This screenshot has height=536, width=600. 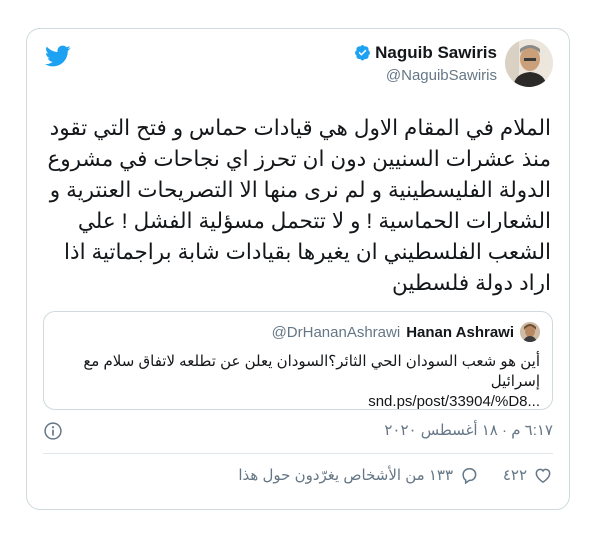 I want to click on like-count: ٤٢٢, so click(x=514, y=475).